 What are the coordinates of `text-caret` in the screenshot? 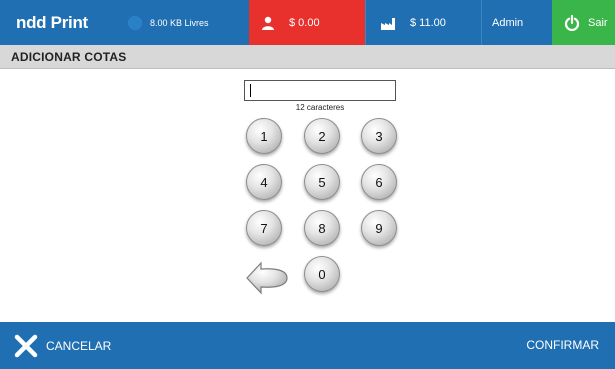 It's located at (250, 90).